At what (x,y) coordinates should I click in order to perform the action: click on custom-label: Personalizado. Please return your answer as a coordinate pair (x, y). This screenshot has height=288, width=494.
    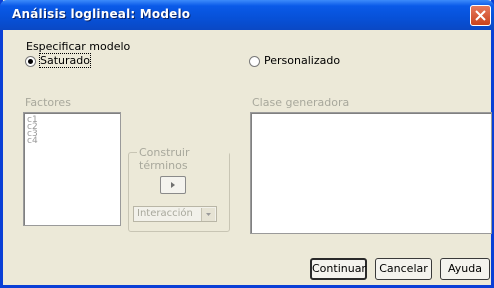
    Looking at the image, I should click on (302, 60).